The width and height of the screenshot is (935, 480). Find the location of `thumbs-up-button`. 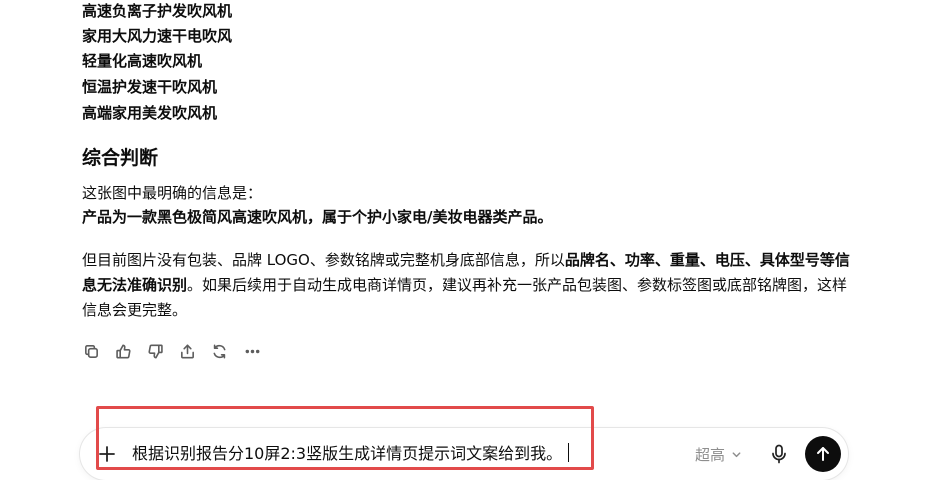

thumbs-up-button is located at coordinates (123, 351).